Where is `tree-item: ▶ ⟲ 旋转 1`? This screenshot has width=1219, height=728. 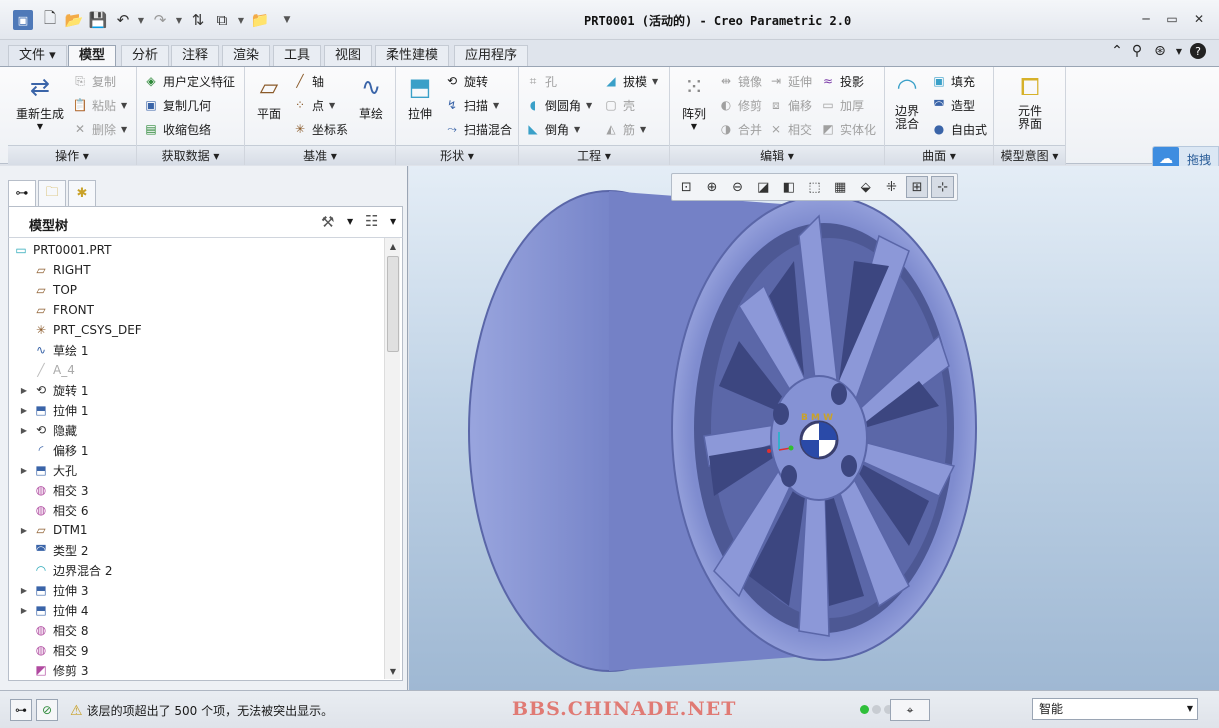 tree-item: ▶ ⟲ 旋转 1 is located at coordinates (54, 390).